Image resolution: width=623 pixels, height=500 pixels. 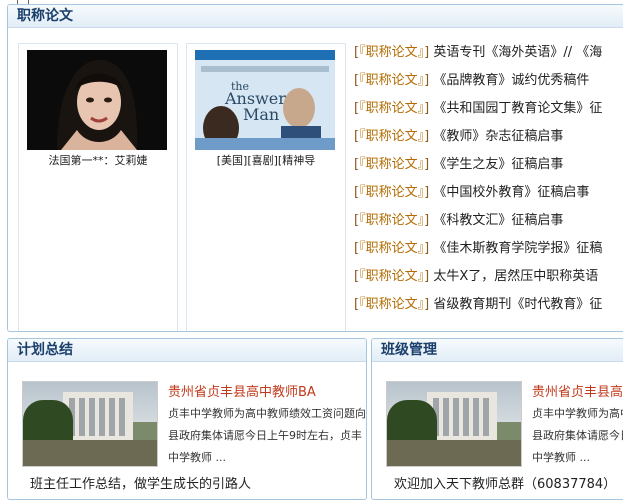 What do you see at coordinates (498, 136) in the screenshot?
I see `news-title: 《教师》杂志征稿启事` at bounding box center [498, 136].